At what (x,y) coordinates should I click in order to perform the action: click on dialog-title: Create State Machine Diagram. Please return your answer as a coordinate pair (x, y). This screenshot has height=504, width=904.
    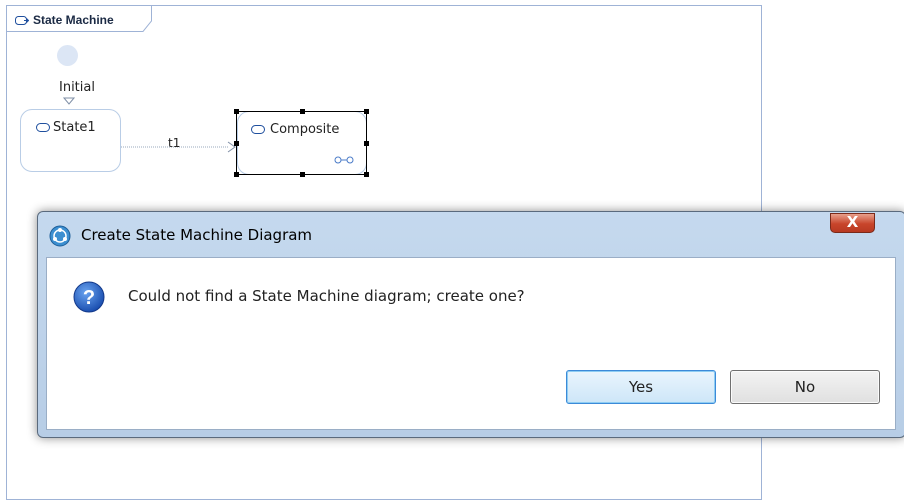
    Looking at the image, I should click on (197, 235).